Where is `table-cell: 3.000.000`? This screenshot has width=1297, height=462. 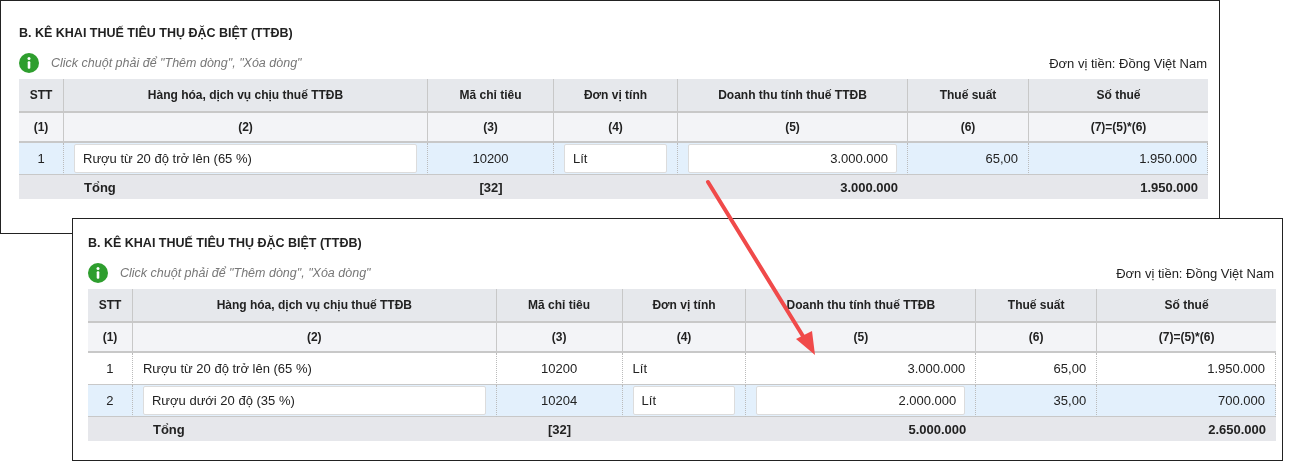
table-cell: 3.000.000 is located at coordinates (861, 369).